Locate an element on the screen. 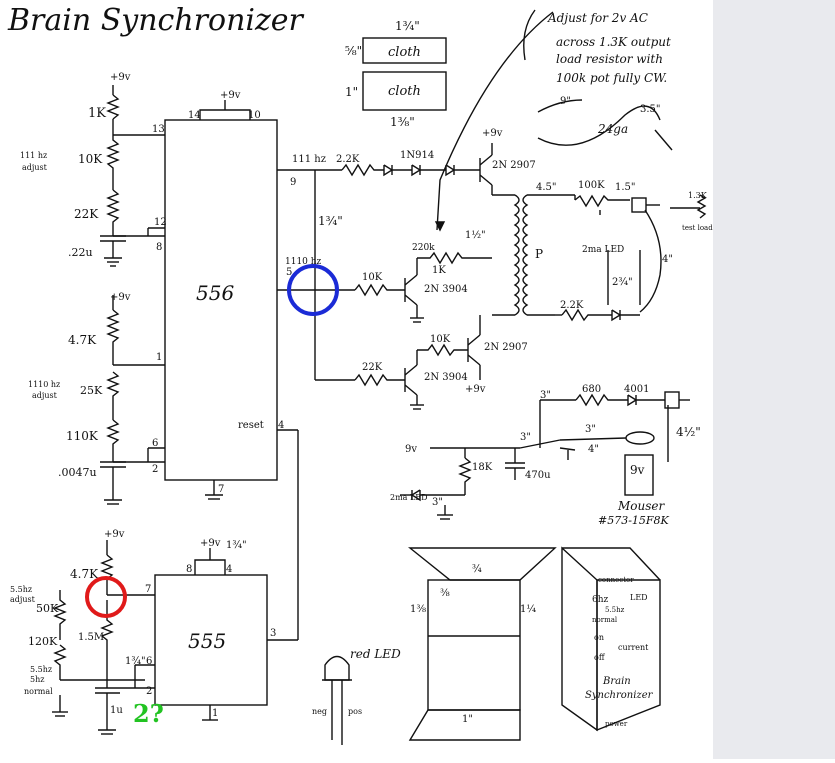  viewer-sidebar is located at coordinates (774, 379).